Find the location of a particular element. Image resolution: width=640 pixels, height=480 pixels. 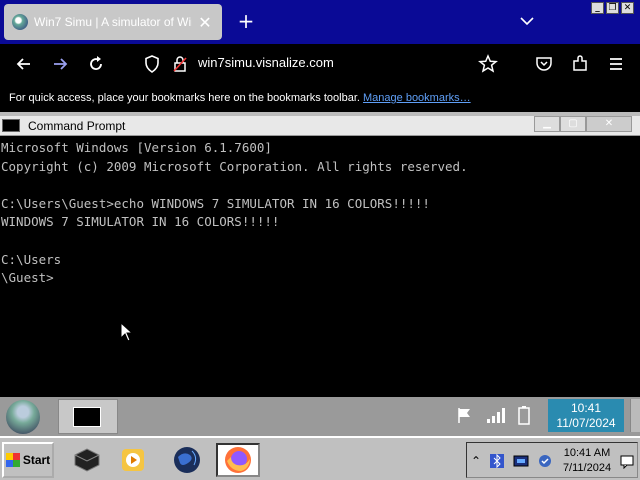

sim-date: 11/07/2024 is located at coordinates (586, 423).